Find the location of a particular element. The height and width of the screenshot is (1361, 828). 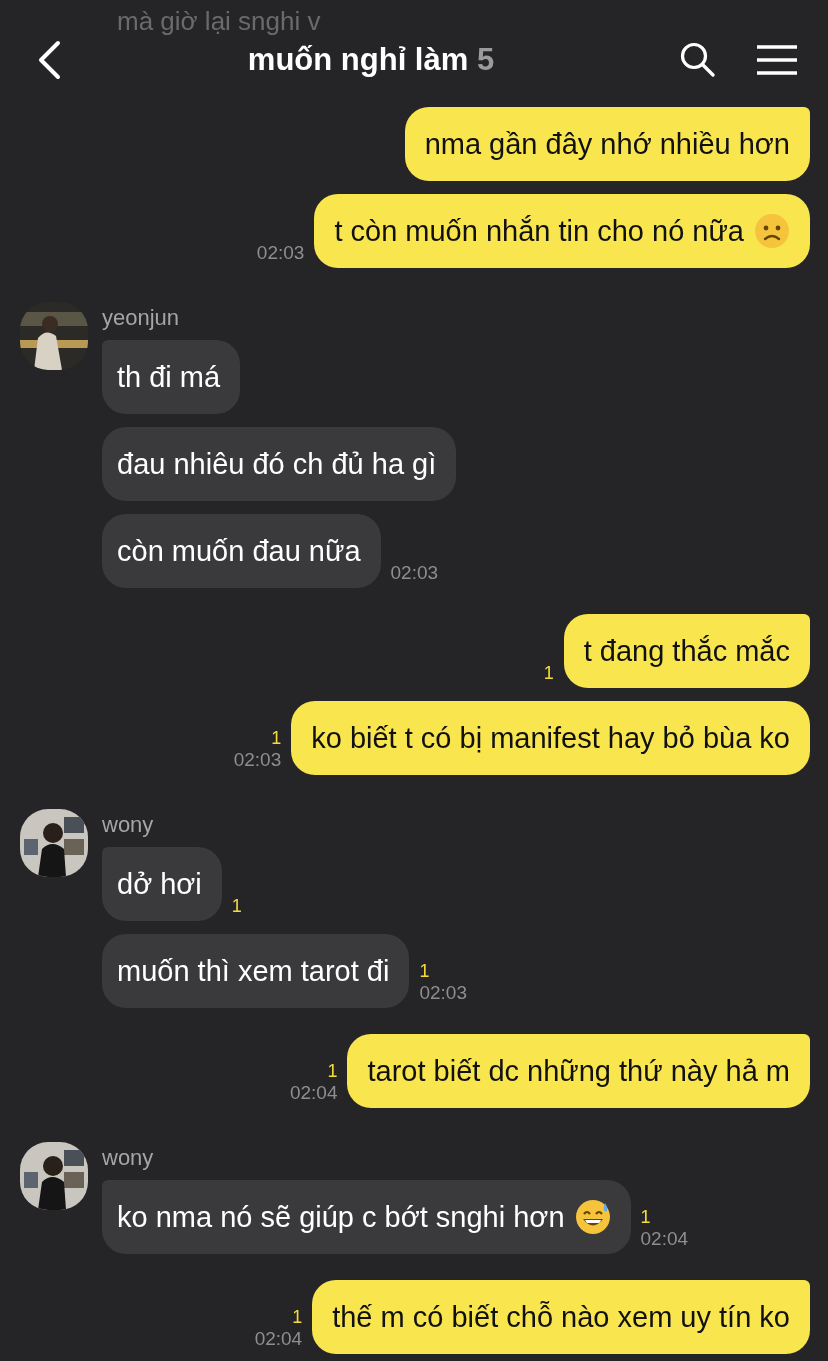

frown-emoji-icon is located at coordinates (772, 231).